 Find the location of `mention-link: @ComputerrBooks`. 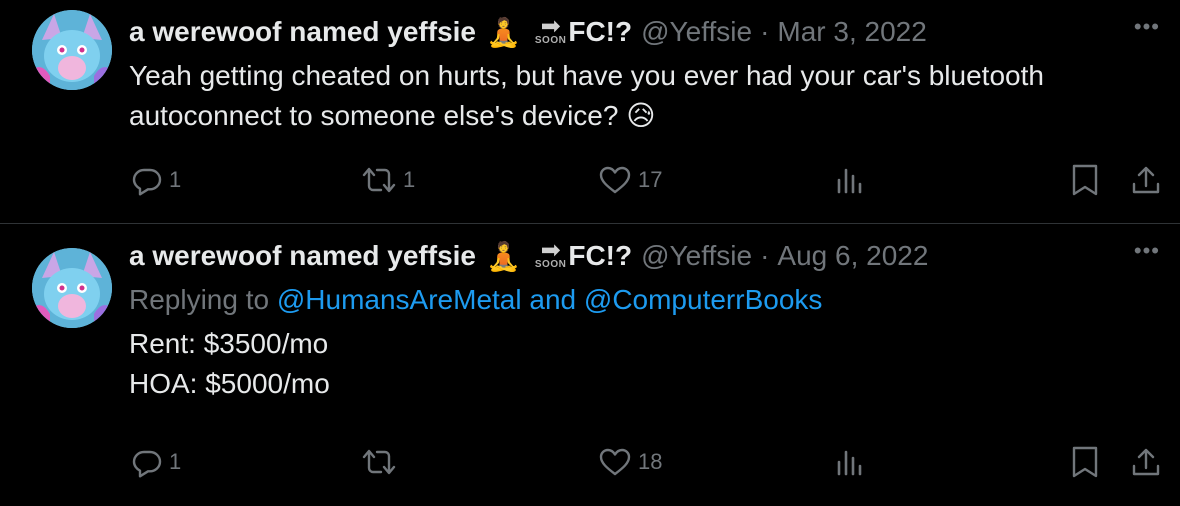

mention-link: @ComputerrBooks is located at coordinates (703, 299).